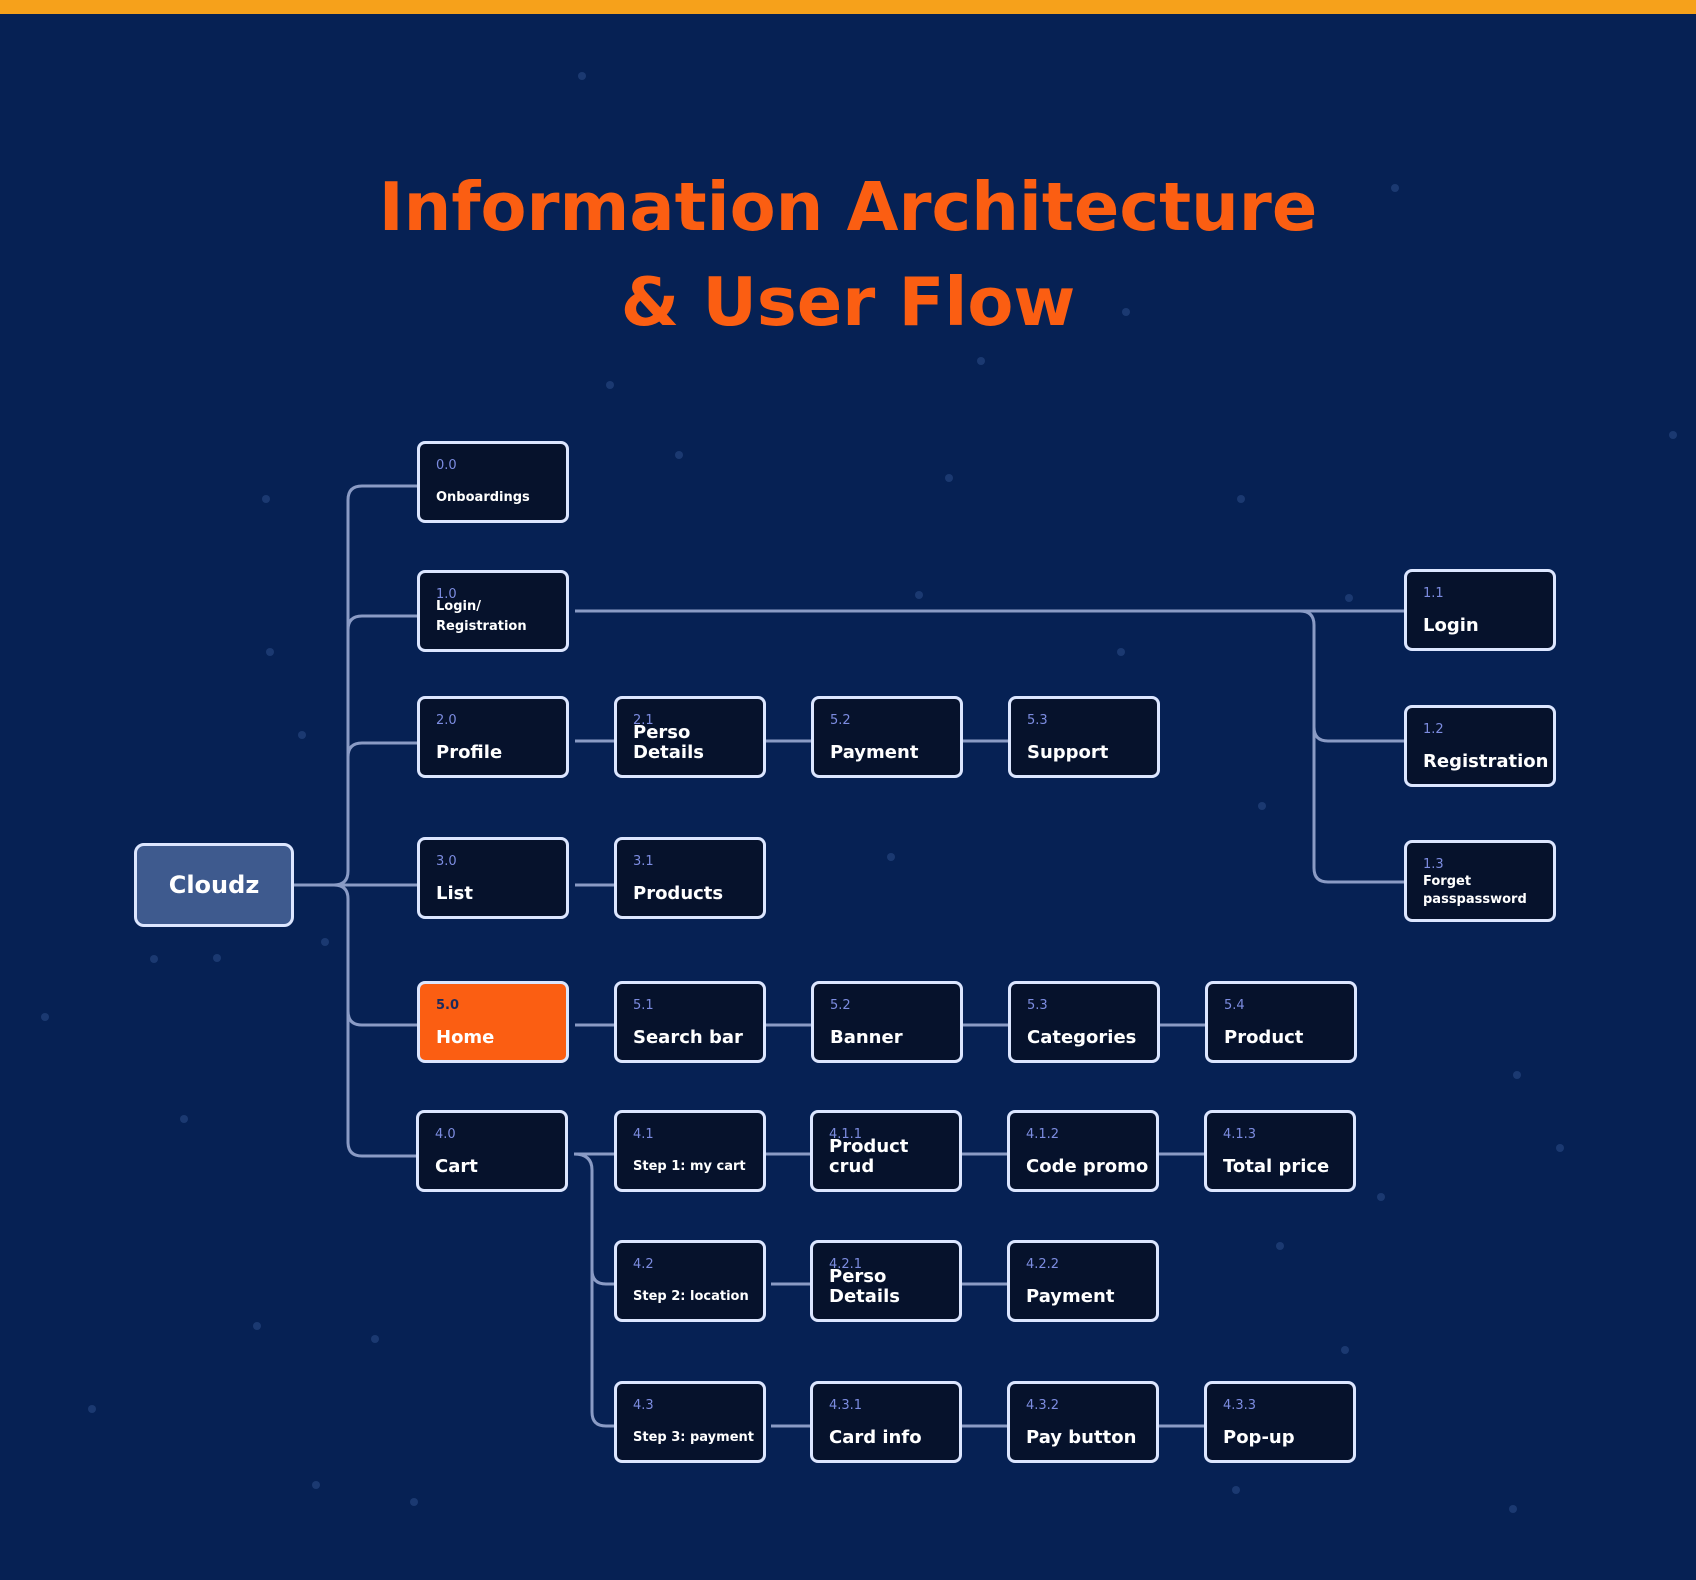 Image resolution: width=1696 pixels, height=1580 pixels. I want to click on edge-root-trunk, so click(355, 685).